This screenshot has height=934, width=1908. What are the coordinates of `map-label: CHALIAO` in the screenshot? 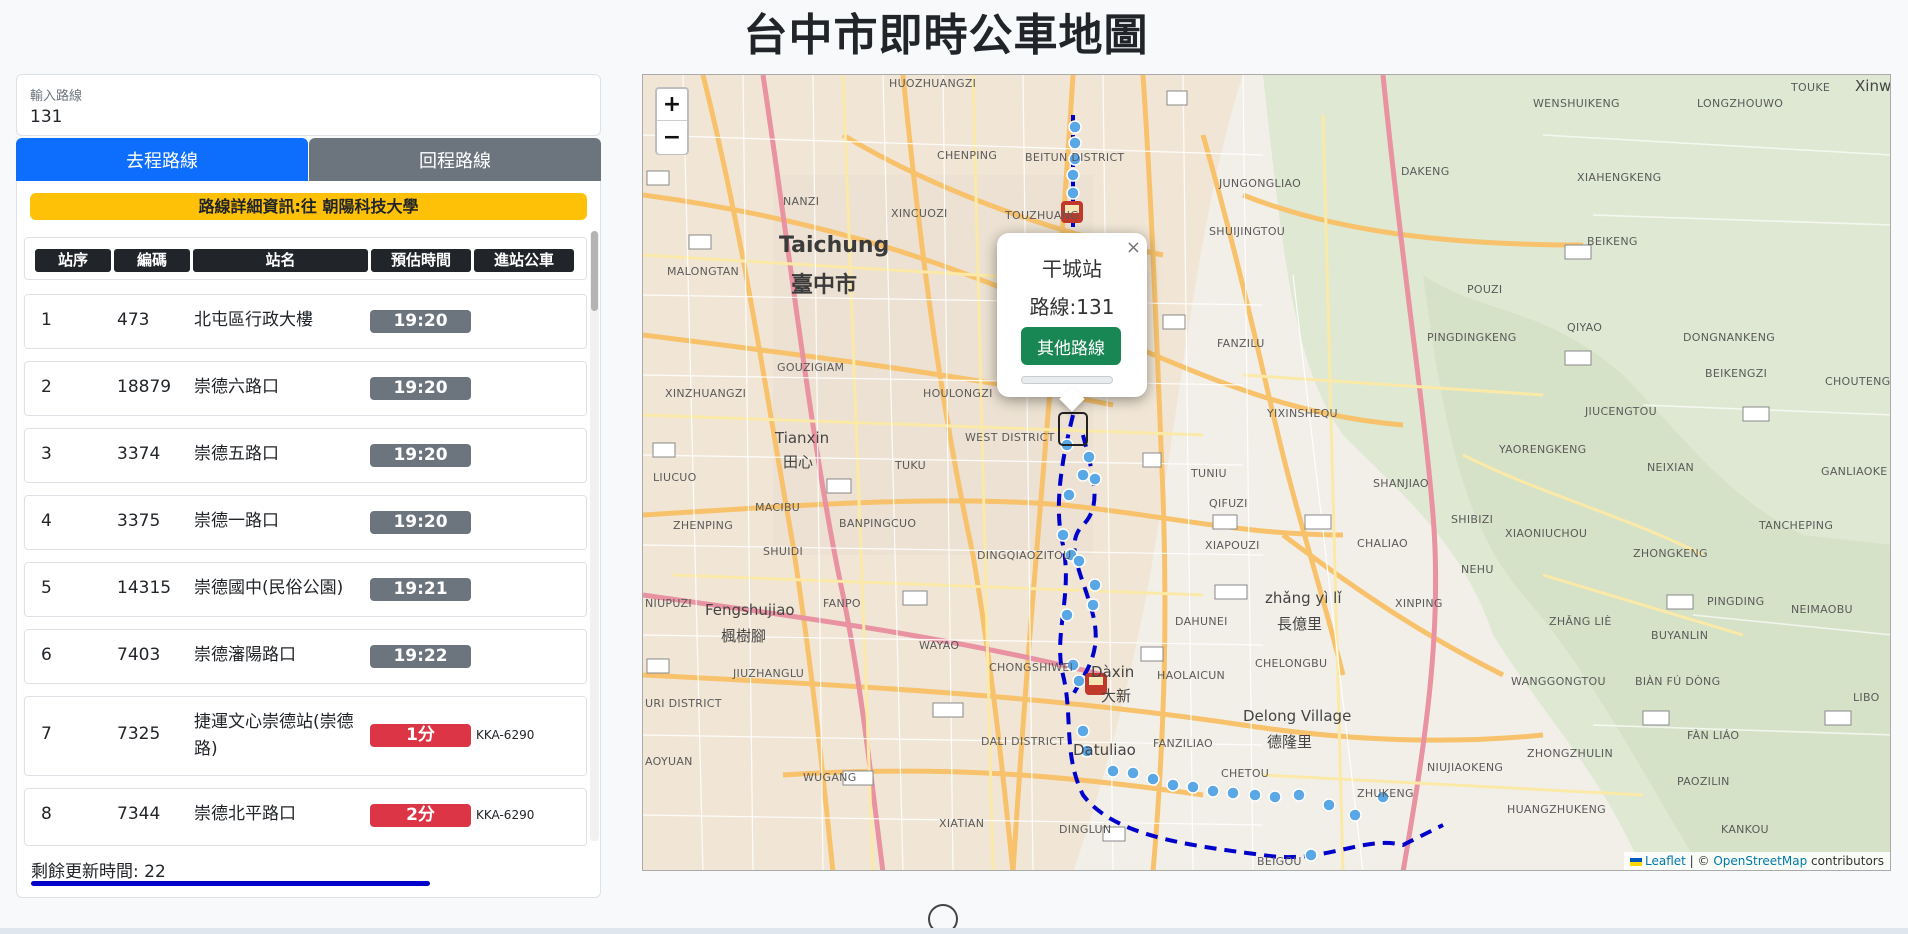 It's located at (1382, 543).